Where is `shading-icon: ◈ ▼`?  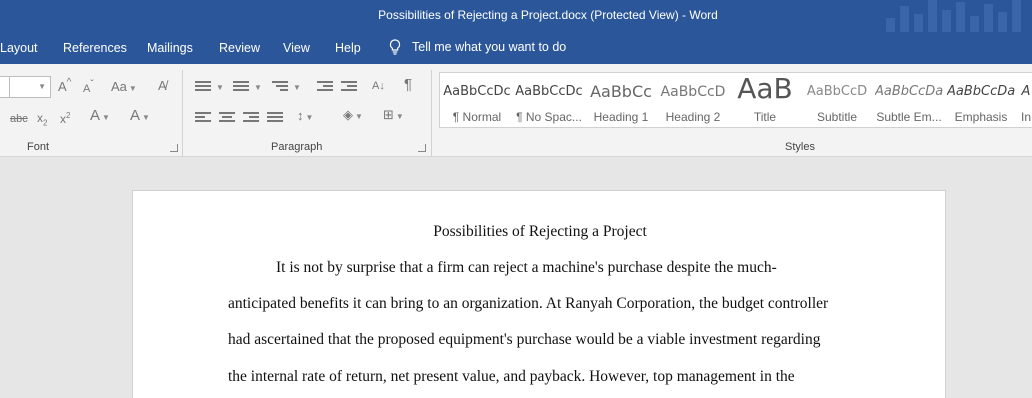 shading-icon: ◈ ▼ is located at coordinates (353, 116).